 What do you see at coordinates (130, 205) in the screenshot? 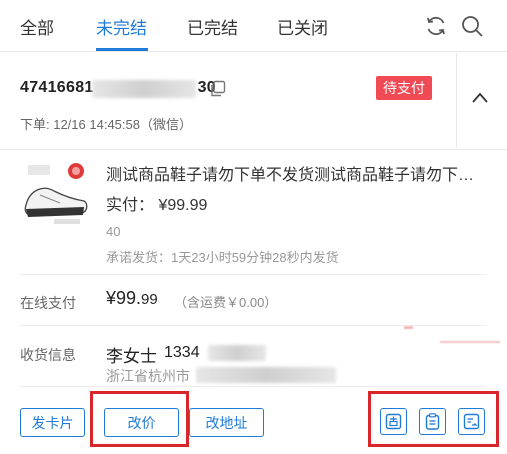
I see `product-price-label: 实付：` at bounding box center [130, 205].